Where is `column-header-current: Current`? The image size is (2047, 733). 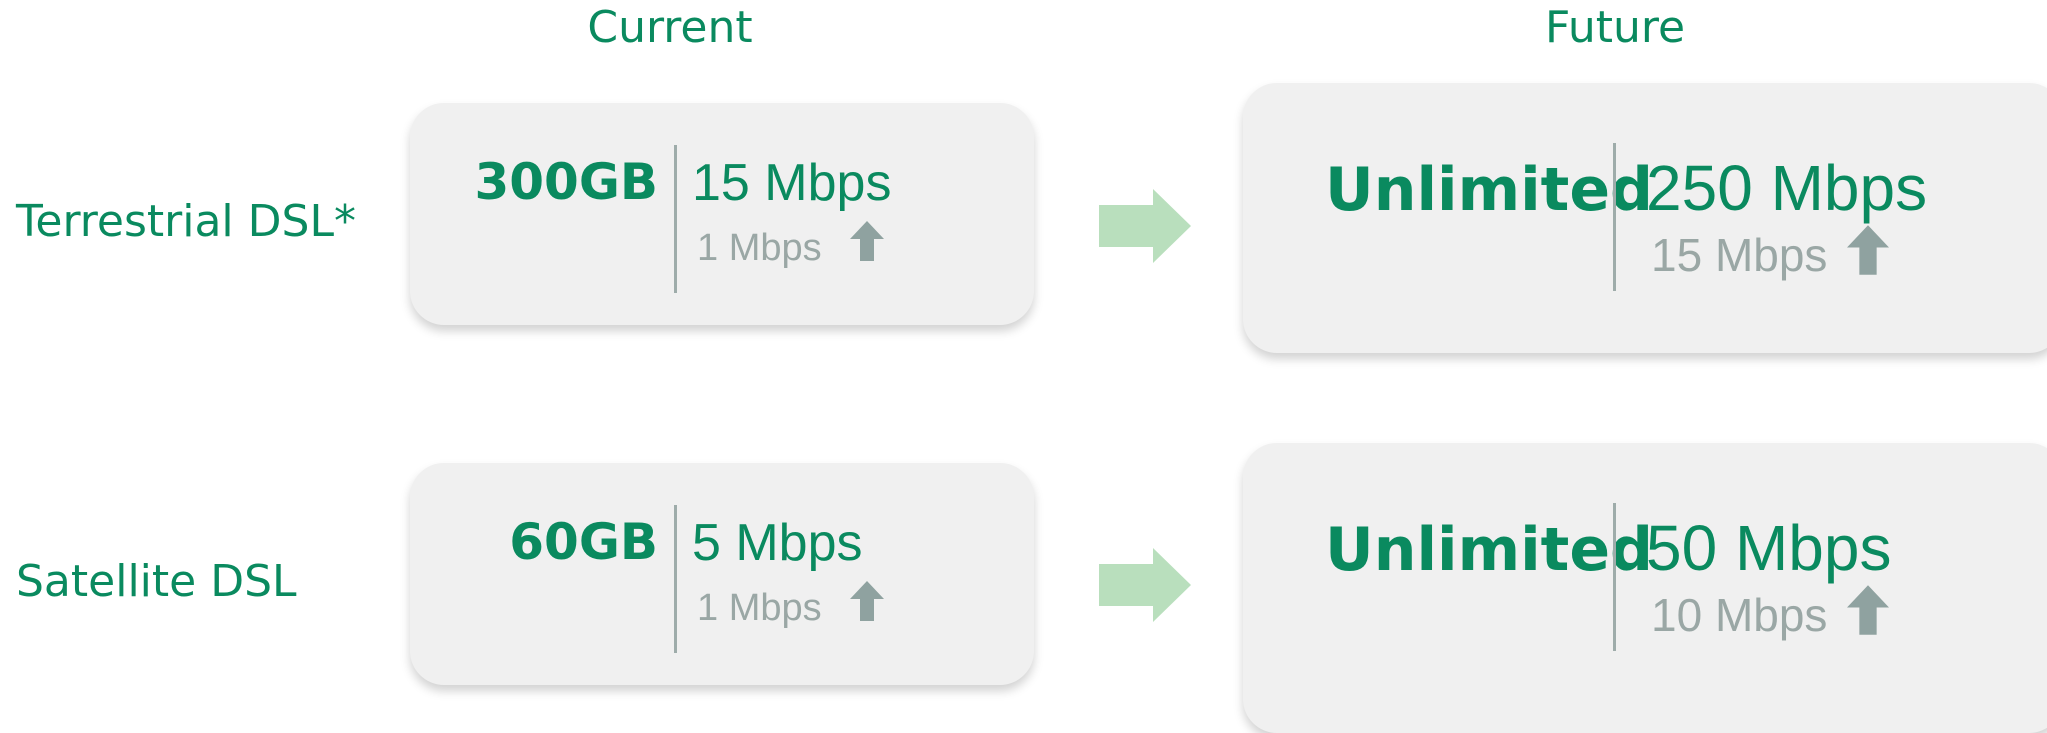
column-header-current: Current is located at coordinates (670, 27).